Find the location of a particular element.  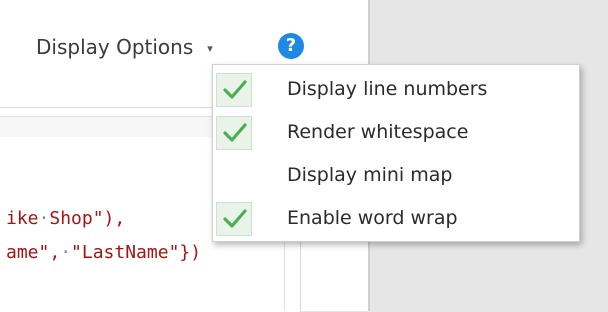

menu-item-render-whitespace: Render whitespace is located at coordinates (396, 132).